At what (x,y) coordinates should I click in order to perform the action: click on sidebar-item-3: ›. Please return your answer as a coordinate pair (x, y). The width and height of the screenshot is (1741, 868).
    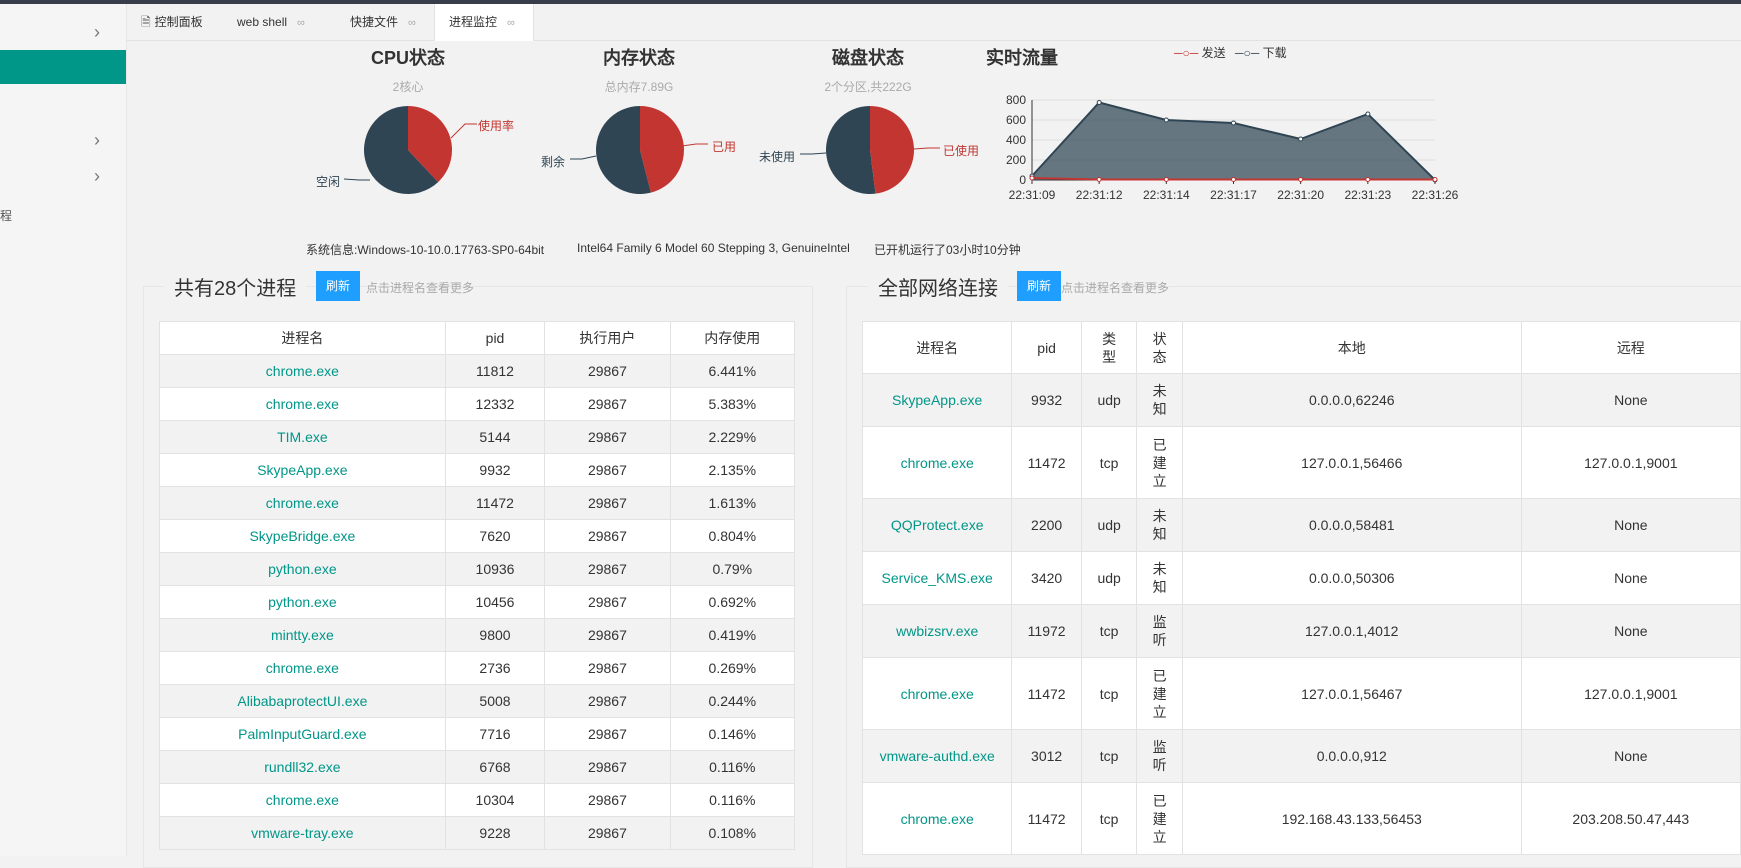
    Looking at the image, I should click on (63, 177).